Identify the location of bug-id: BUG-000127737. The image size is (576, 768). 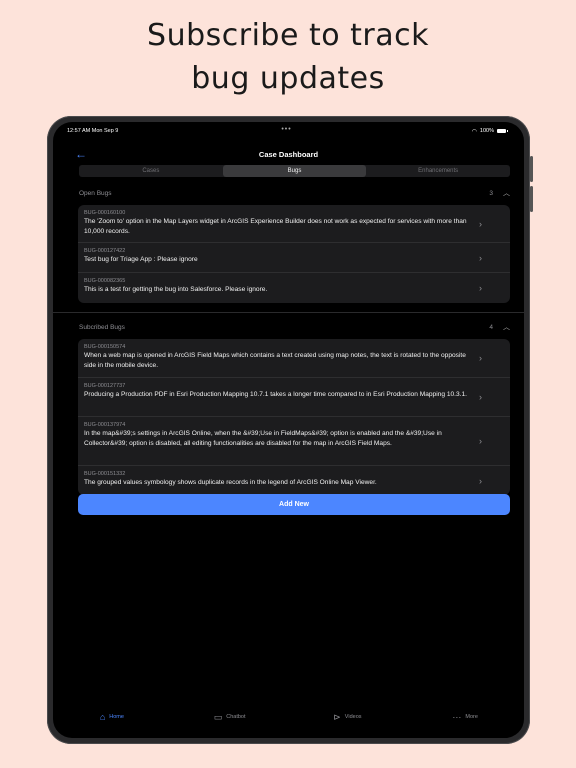
(105, 386).